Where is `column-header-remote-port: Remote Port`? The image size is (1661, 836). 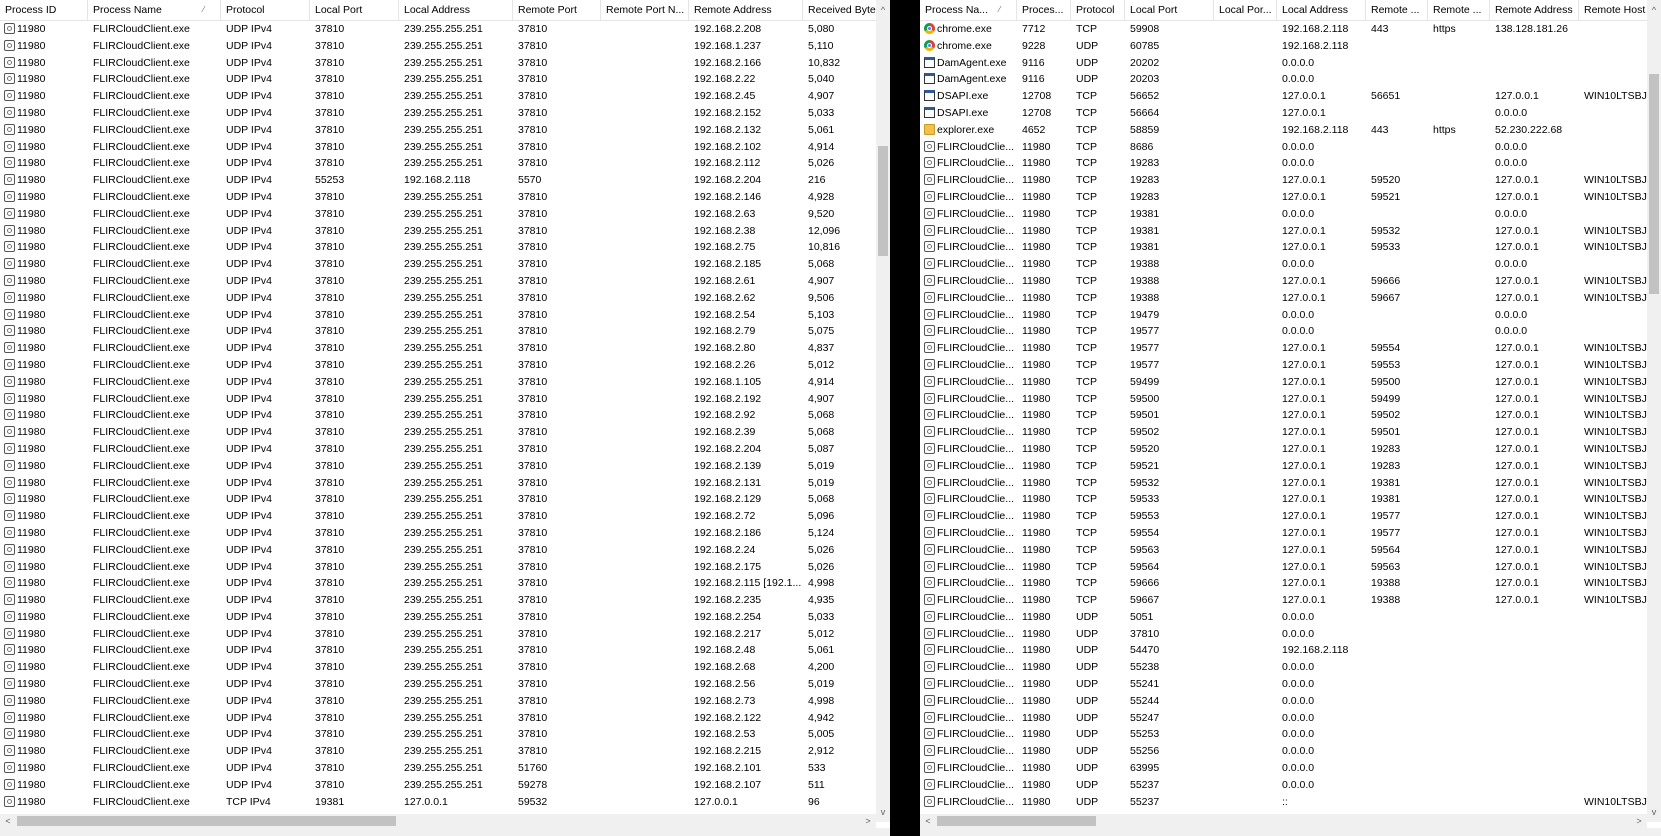
column-header-remote-port: Remote Port is located at coordinates (557, 10).